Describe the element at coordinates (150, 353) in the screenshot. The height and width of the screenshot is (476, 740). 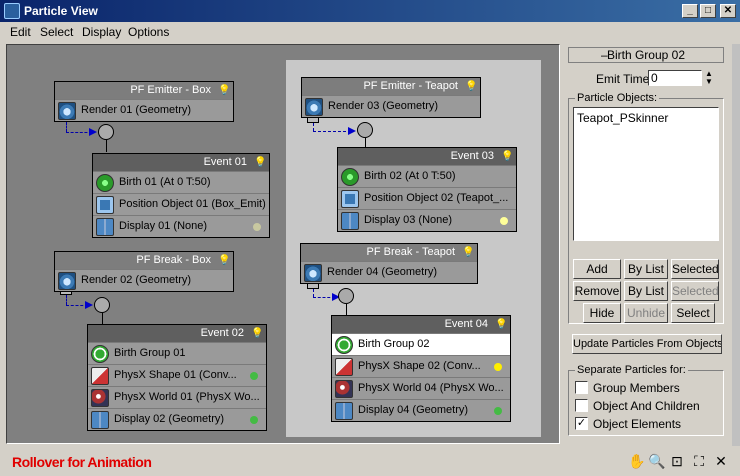
I see `operator-label: Birth Group 01` at that location.